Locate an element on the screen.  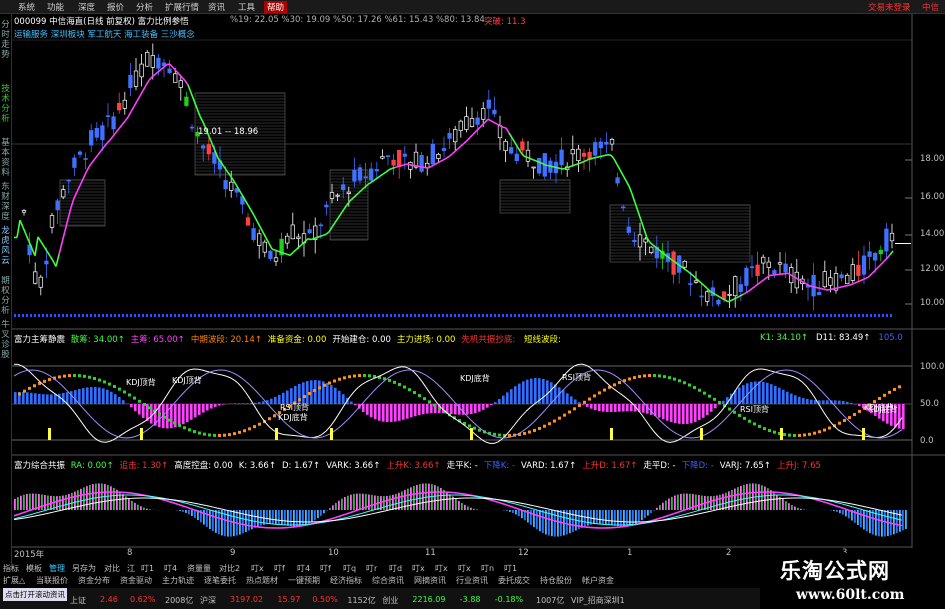
indicator-label: VARJ: is located at coordinates (731, 466).